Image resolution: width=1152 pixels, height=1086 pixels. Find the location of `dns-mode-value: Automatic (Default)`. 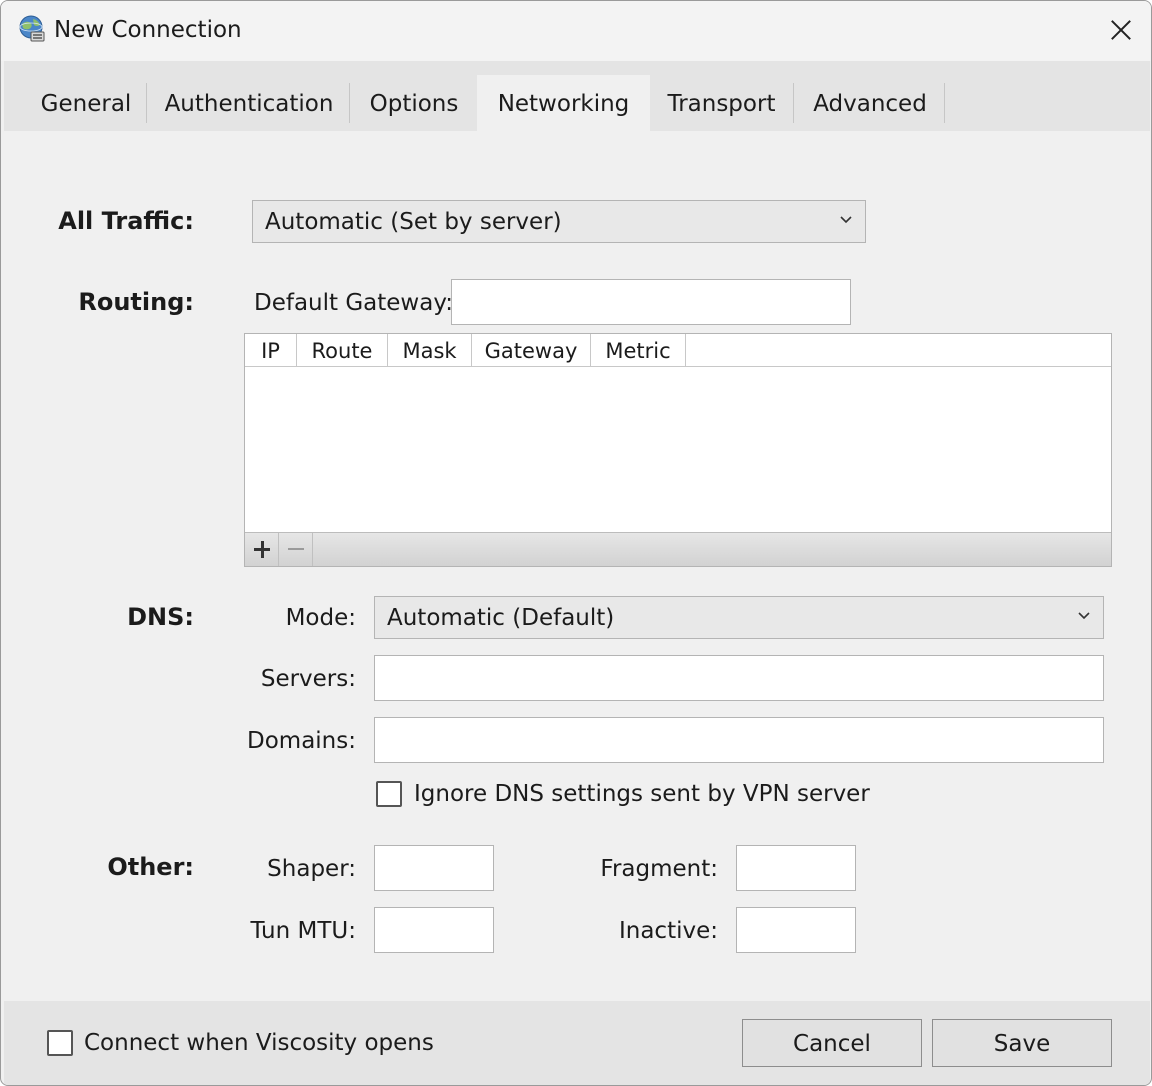

dns-mode-value: Automatic (Default) is located at coordinates (501, 618).